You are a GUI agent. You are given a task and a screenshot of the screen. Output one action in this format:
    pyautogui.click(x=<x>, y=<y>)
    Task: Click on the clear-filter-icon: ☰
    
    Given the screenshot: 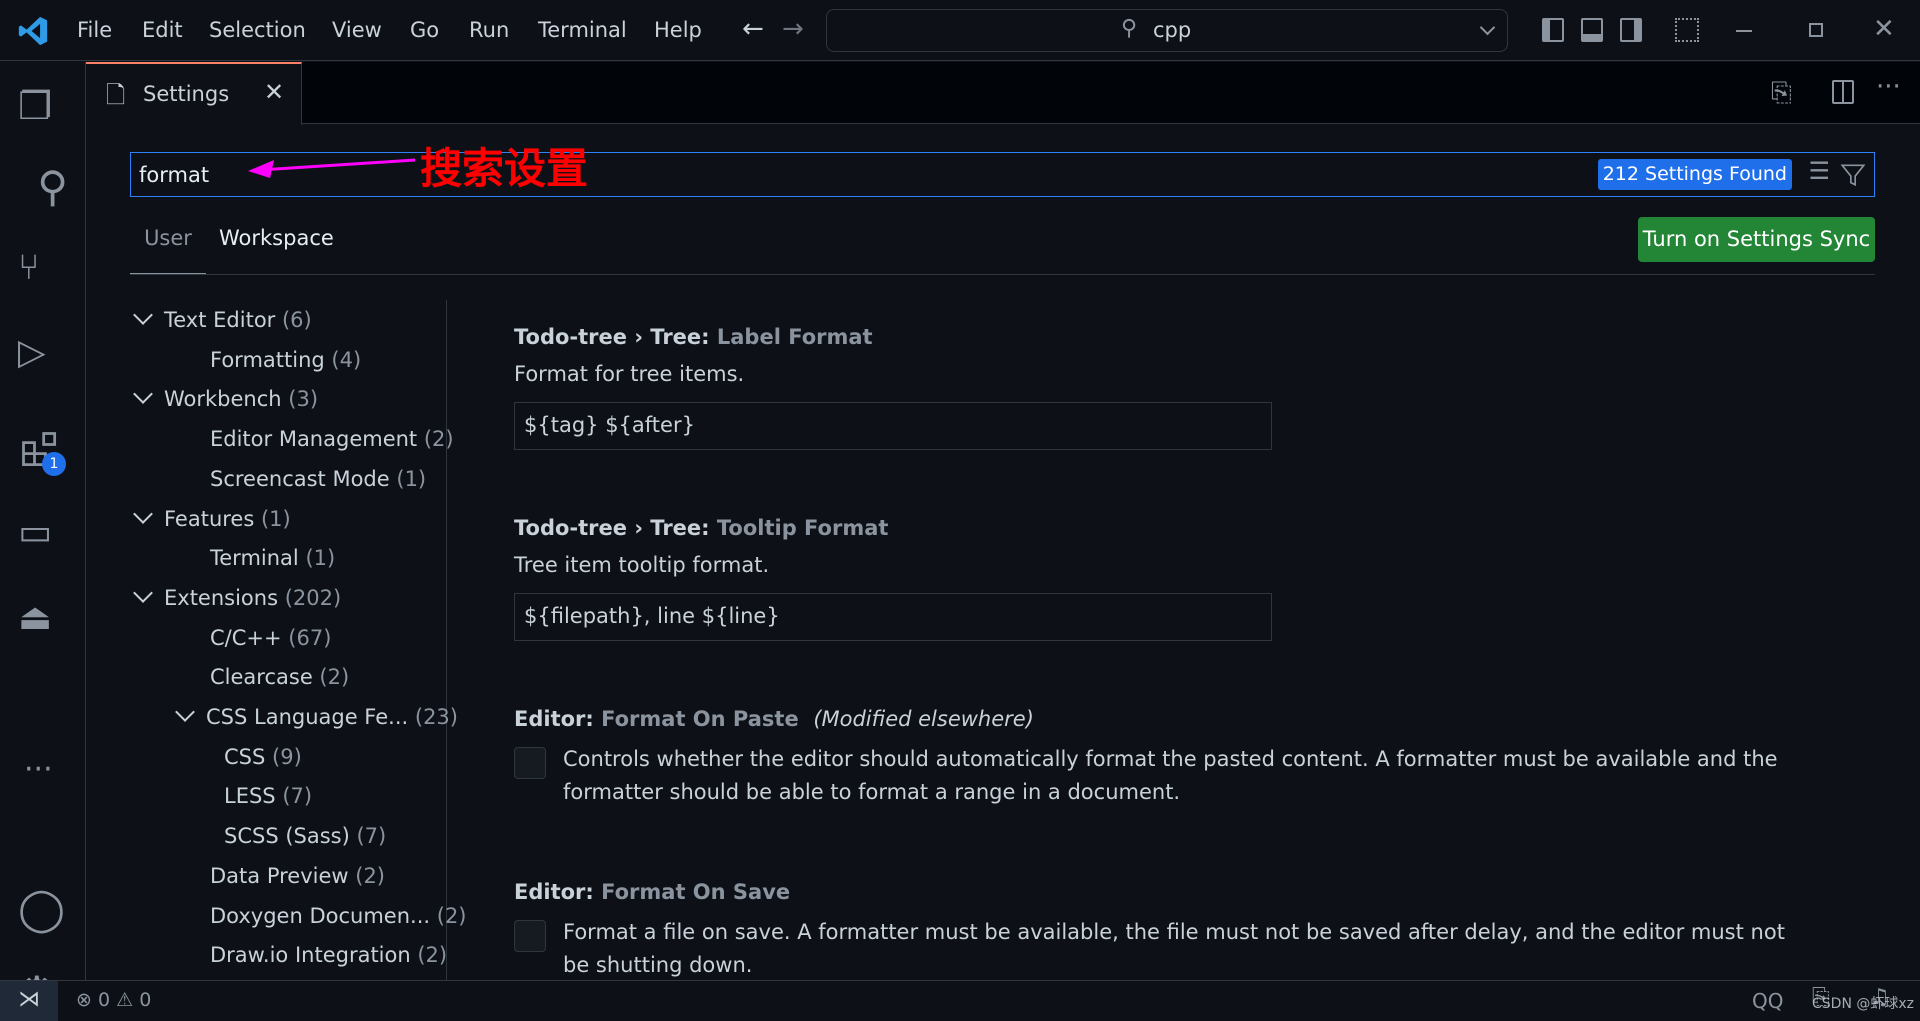 What is the action you would take?
    pyautogui.click(x=1819, y=171)
    